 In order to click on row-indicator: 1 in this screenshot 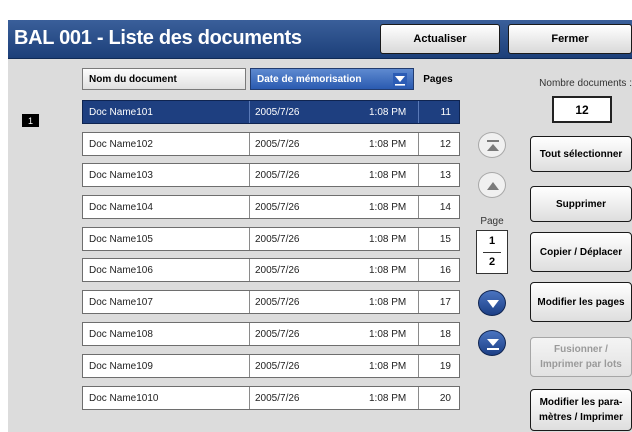, I will do `click(30, 120)`.